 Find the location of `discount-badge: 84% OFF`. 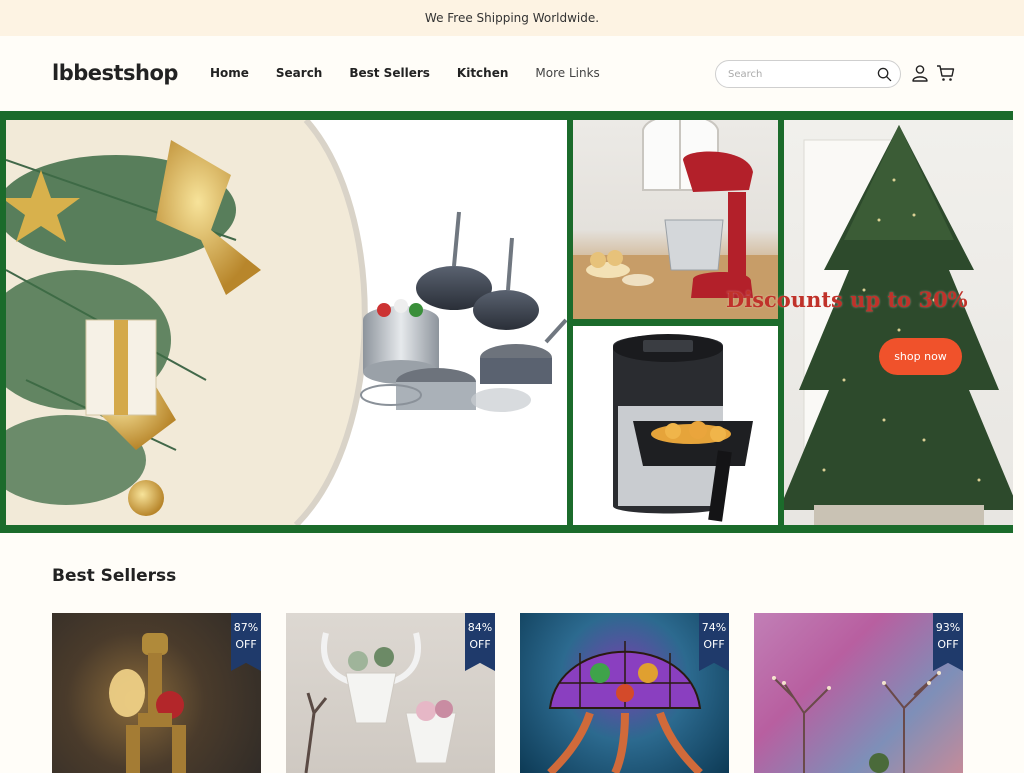

discount-badge: 84% OFF is located at coordinates (480, 642).